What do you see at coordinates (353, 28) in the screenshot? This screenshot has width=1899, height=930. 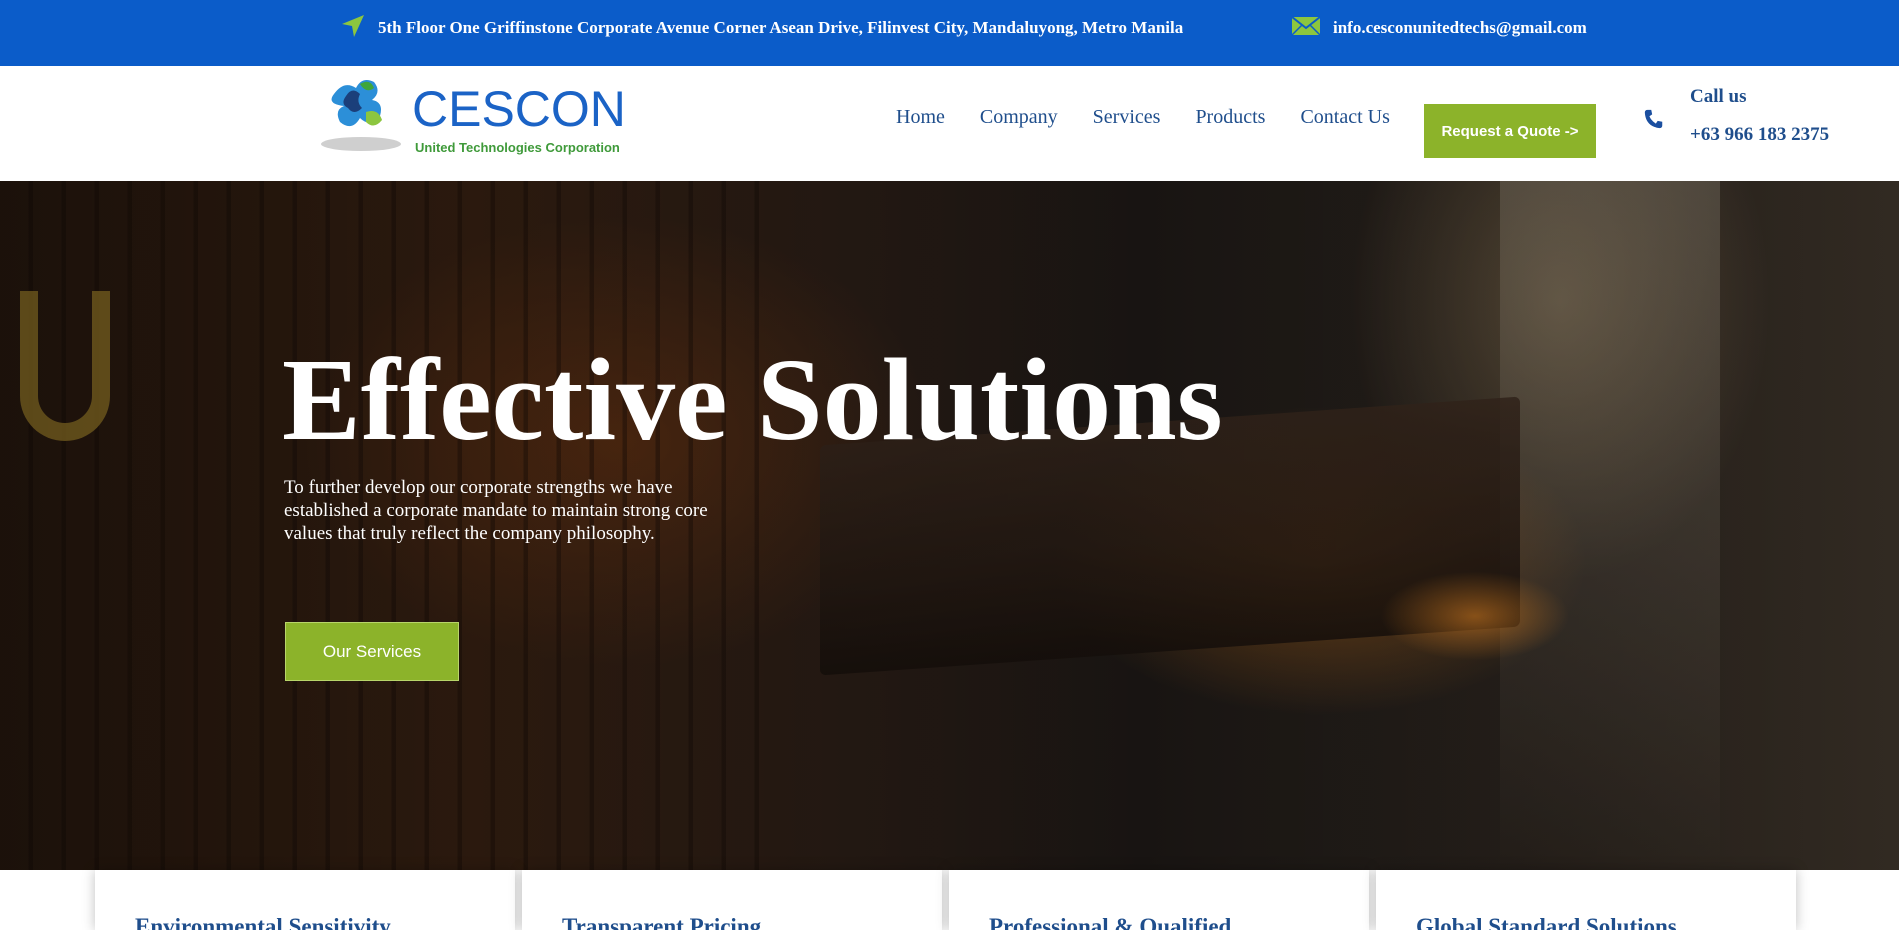 I see `location-arrow-icon` at bounding box center [353, 28].